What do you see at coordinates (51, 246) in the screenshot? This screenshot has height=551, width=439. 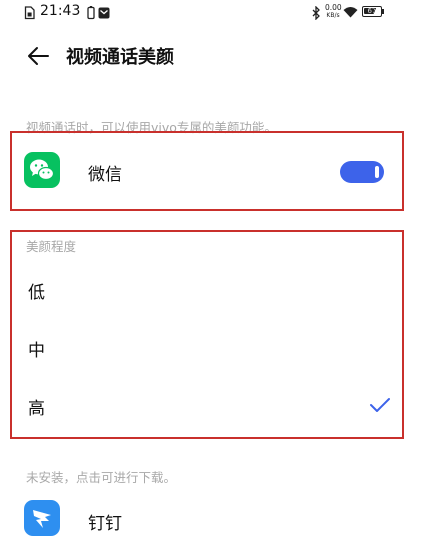 I see `beauty-level-title: 美颜程度` at bounding box center [51, 246].